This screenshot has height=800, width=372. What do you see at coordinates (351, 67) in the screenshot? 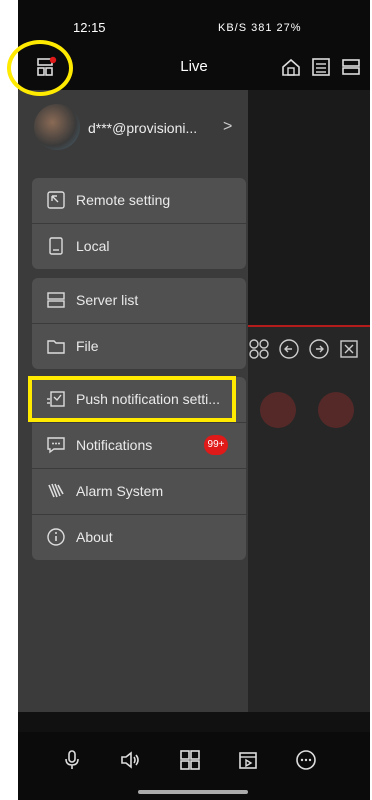
I see `server-icon` at bounding box center [351, 67].